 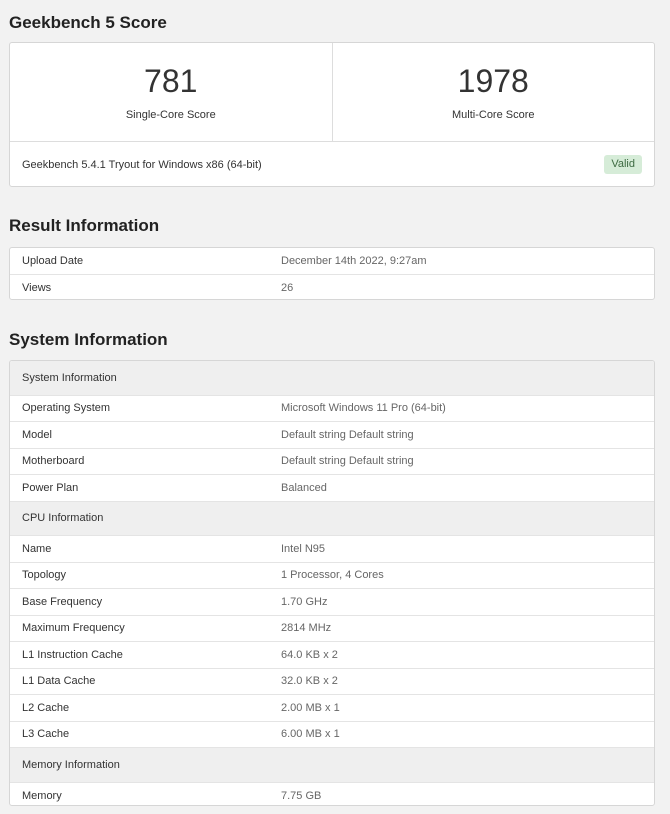 What do you see at coordinates (332, 602) in the screenshot?
I see `table-row: Base Frequency 1.70 GHz` at bounding box center [332, 602].